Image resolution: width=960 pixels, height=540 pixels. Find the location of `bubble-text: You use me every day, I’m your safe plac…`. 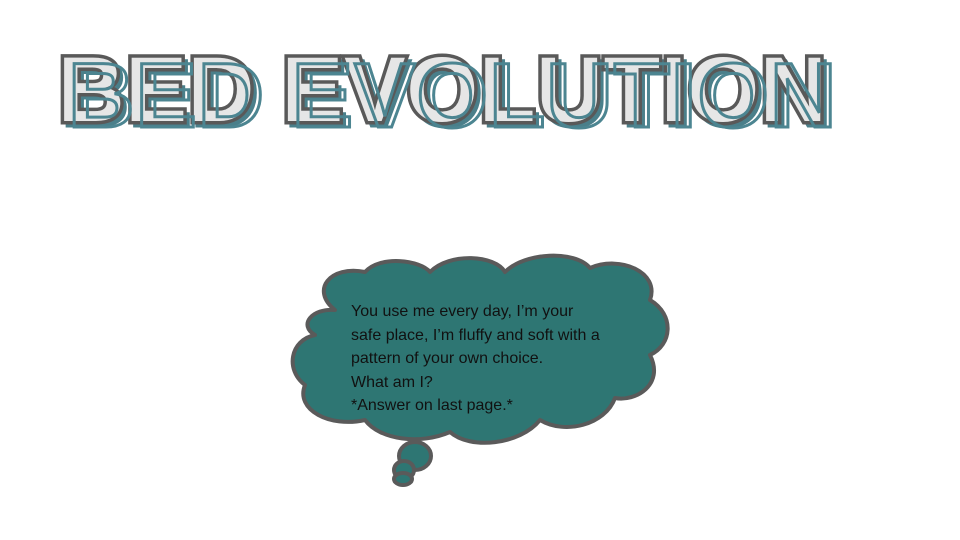

bubble-text: You use me every day, I’m your safe plac… is located at coordinates (501, 359).